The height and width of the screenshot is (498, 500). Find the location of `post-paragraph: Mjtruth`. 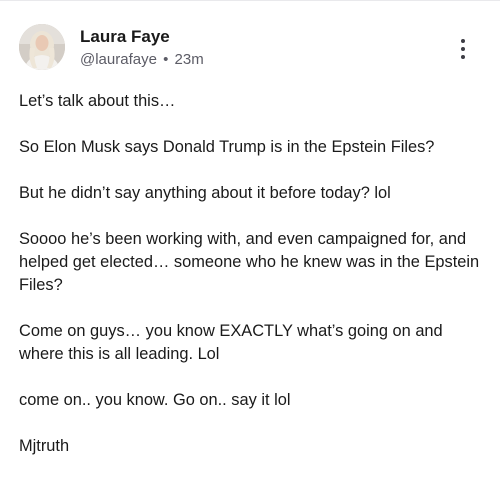

post-paragraph: Mjtruth is located at coordinates (44, 446).